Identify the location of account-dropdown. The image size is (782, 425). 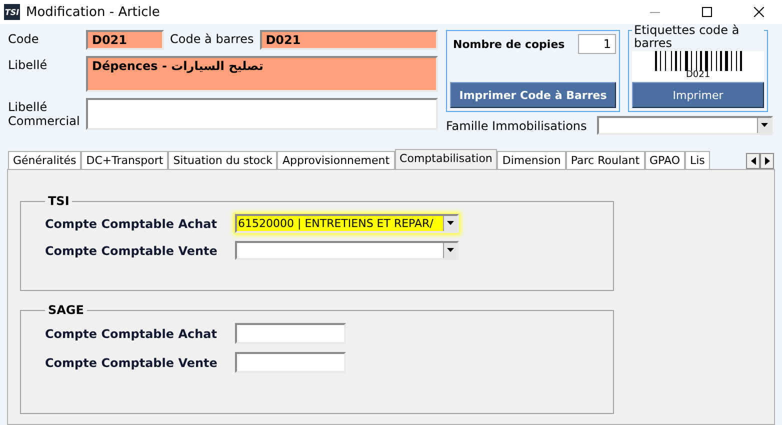
(347, 250).